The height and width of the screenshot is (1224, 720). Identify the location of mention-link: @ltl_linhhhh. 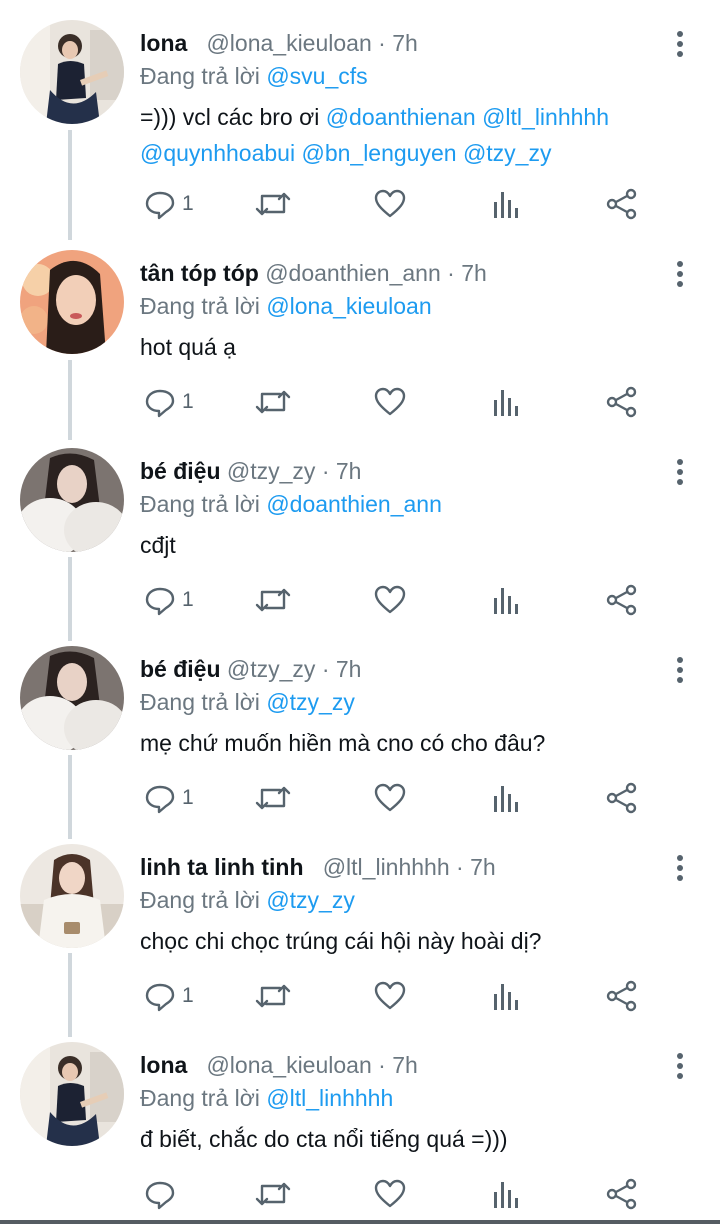
(329, 1098).